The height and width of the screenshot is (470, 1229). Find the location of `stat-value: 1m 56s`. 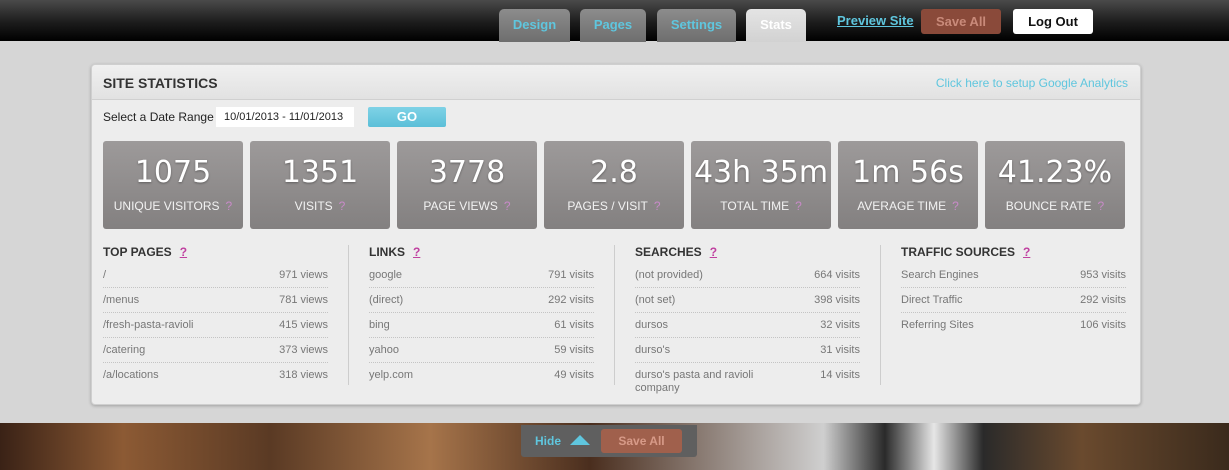

stat-value: 1m 56s is located at coordinates (908, 172).